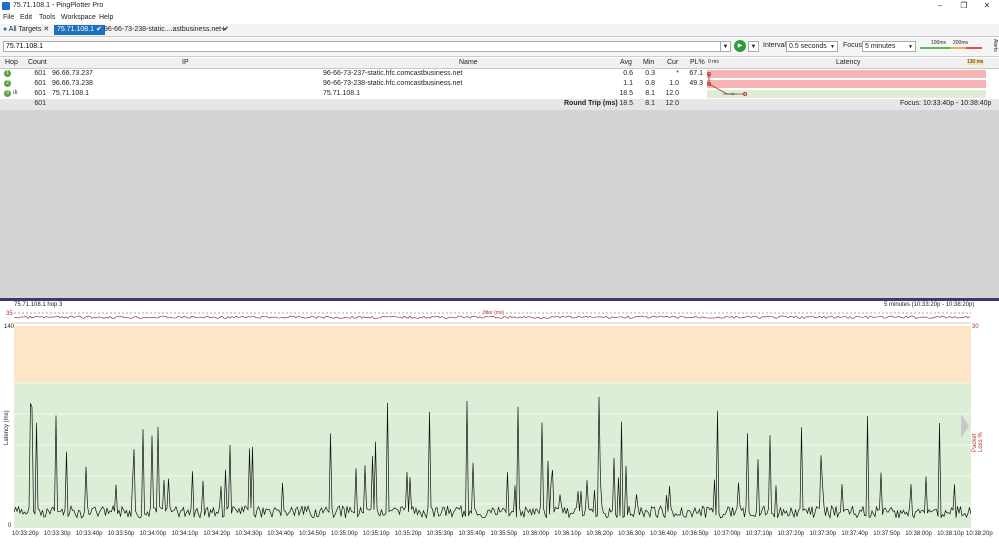 The width and height of the screenshot is (999, 546). Describe the element at coordinates (965, 426) in the screenshot. I see `collapse-arrow-icon` at that location.